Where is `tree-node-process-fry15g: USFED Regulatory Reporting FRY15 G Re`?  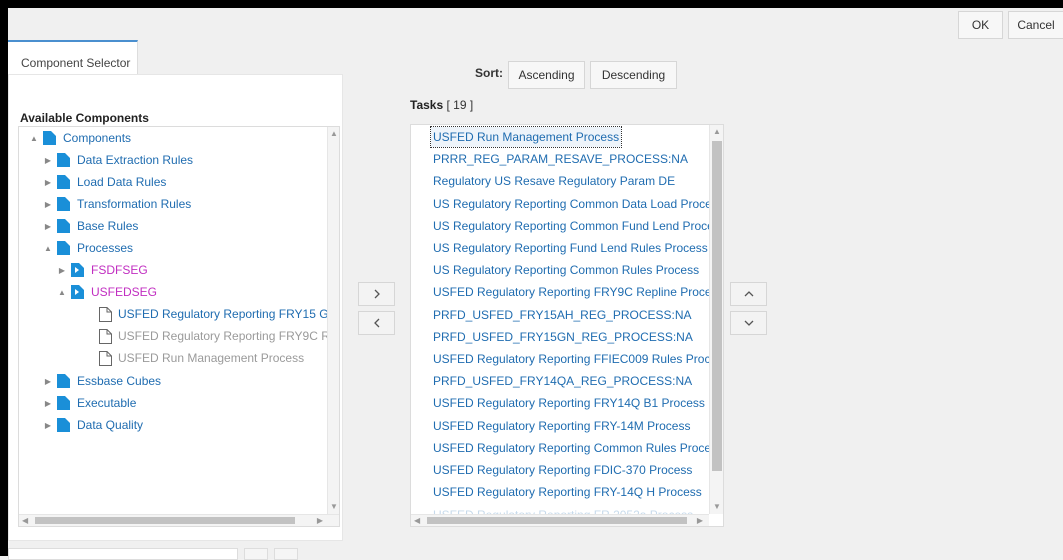 tree-node-process-fry15g: USFED Regulatory Reporting FRY15 G Re is located at coordinates (212, 314).